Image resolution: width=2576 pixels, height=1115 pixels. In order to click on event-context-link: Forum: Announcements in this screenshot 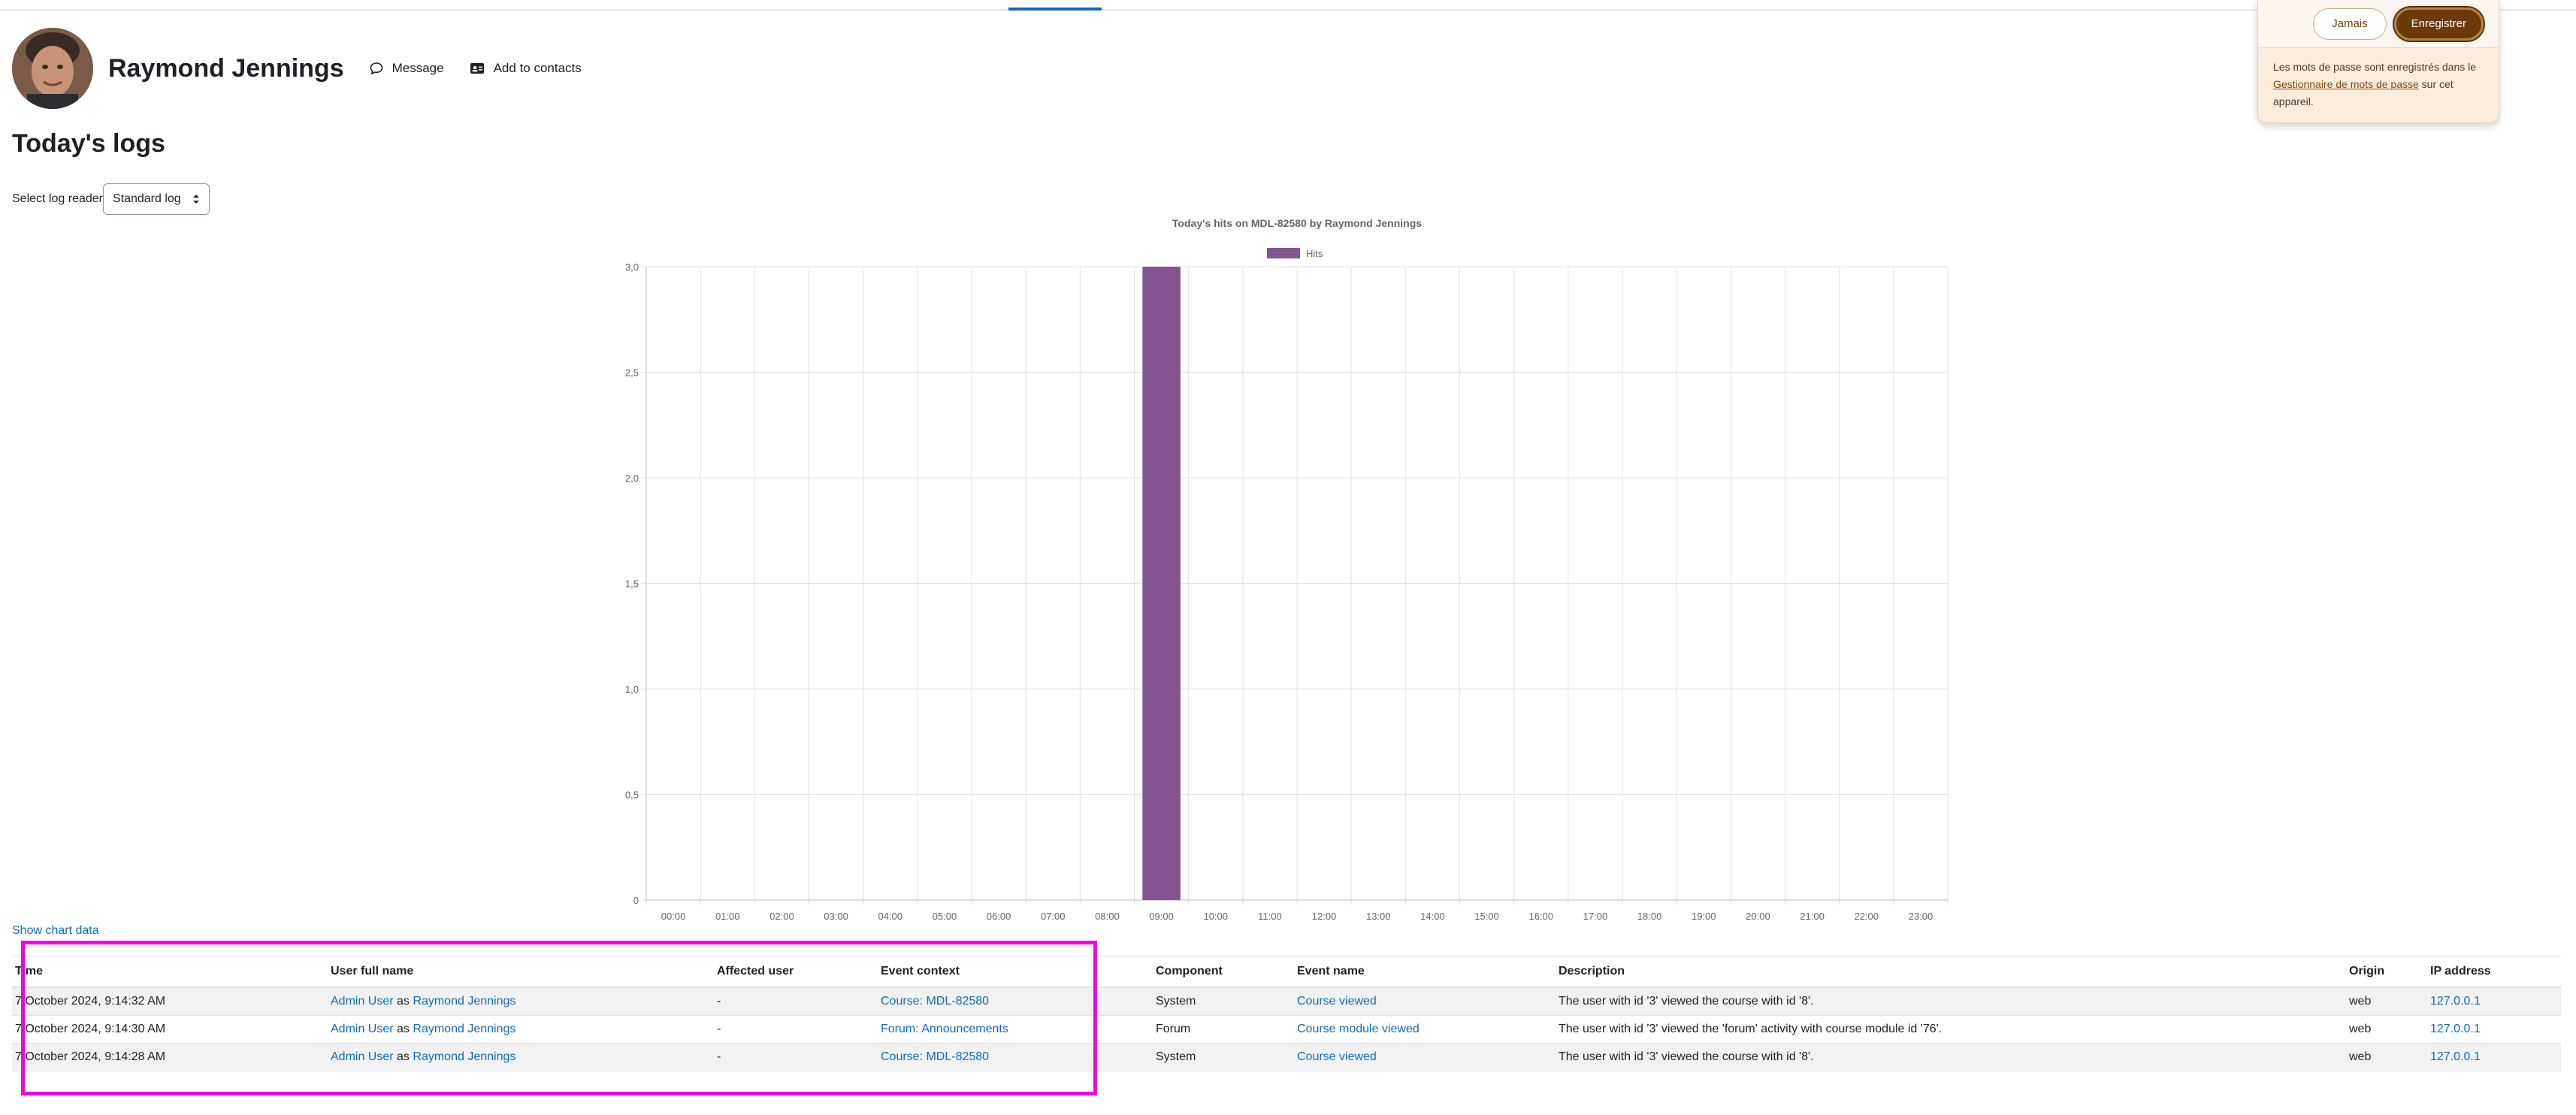, I will do `click(944, 1029)`.